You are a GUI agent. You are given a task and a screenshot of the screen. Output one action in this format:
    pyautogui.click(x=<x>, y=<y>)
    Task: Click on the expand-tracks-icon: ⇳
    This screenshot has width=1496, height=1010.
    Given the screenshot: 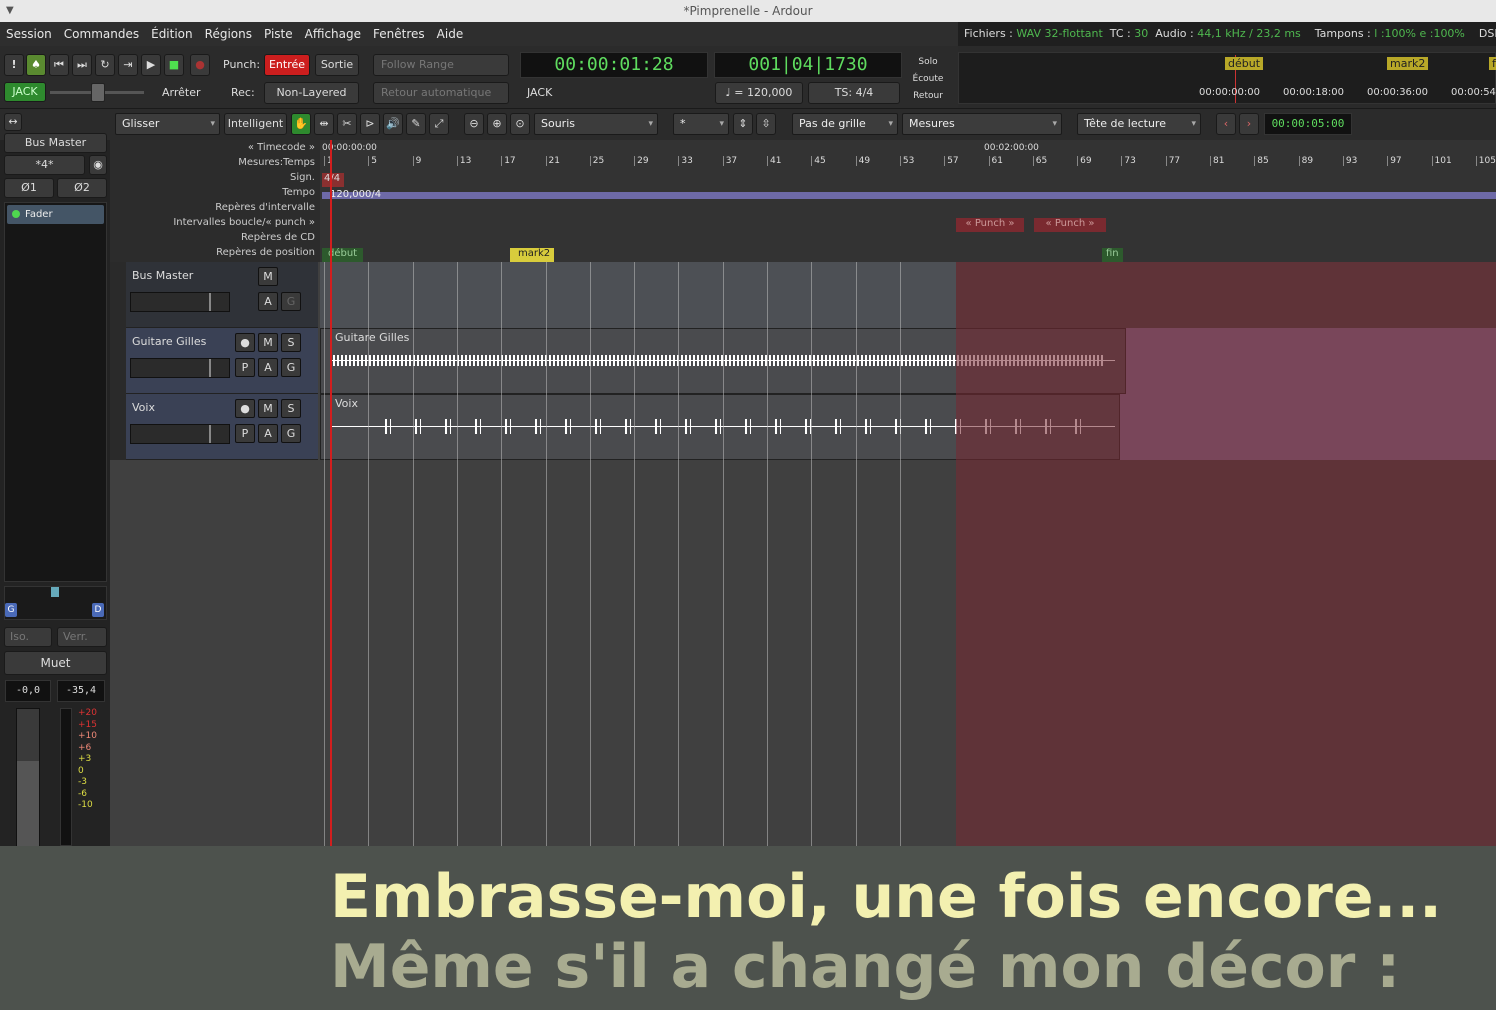 What is the action you would take?
    pyautogui.click(x=766, y=124)
    